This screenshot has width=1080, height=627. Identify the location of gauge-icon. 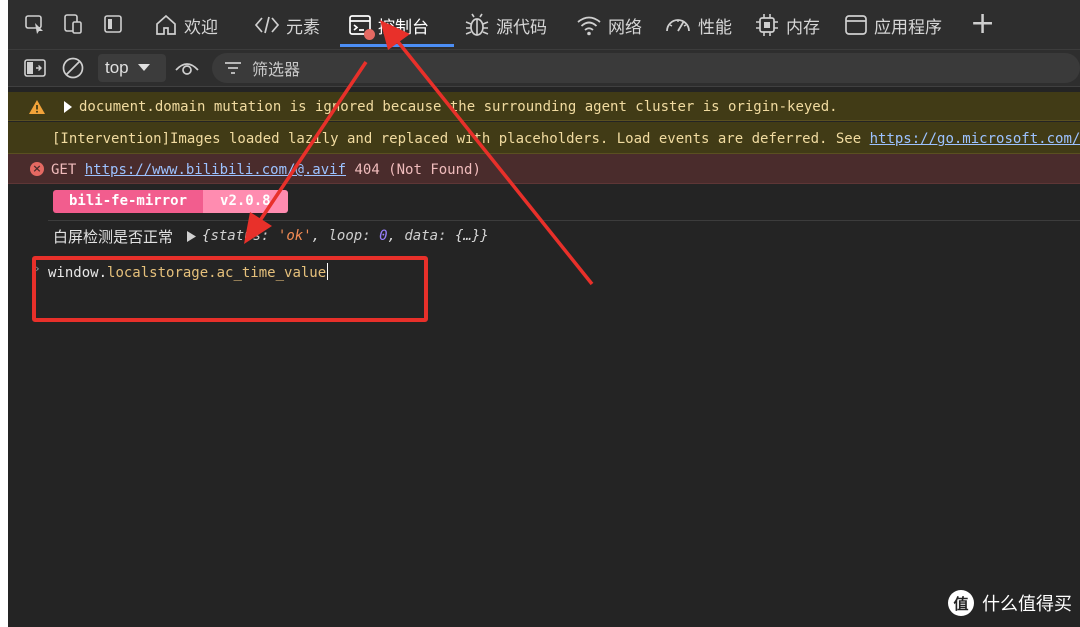
(678, 25).